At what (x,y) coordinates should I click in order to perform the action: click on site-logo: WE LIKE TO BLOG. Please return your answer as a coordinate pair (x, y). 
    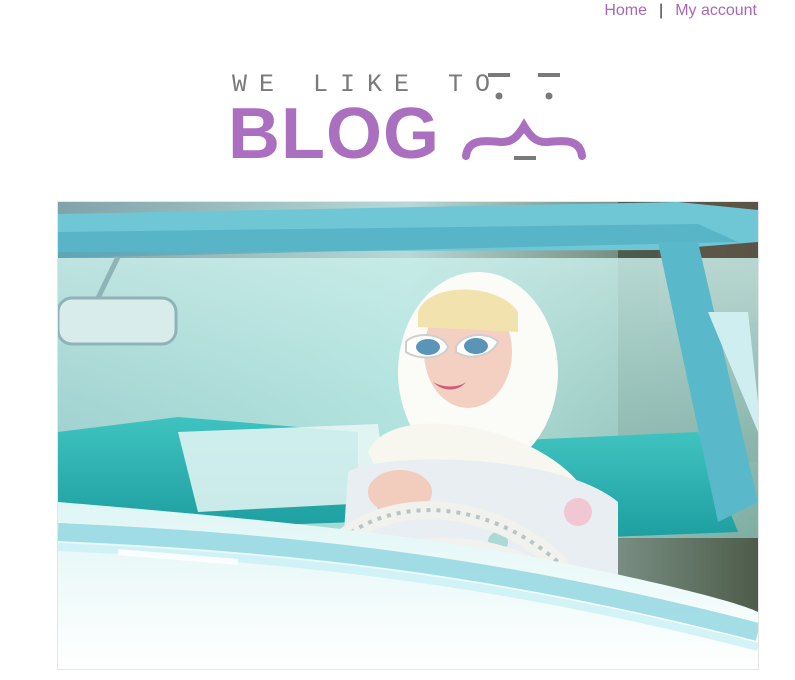
    Looking at the image, I should click on (409, 122).